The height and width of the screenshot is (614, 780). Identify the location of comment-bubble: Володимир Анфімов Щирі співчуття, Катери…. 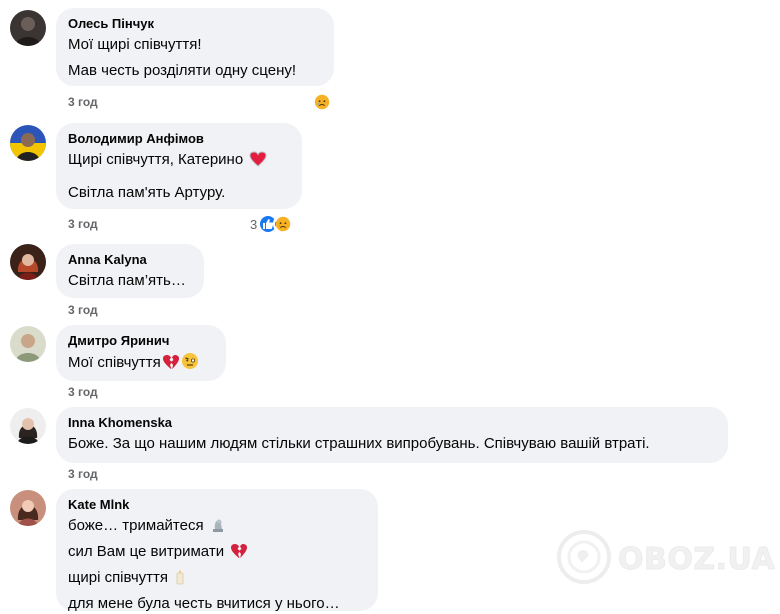
(179, 166).